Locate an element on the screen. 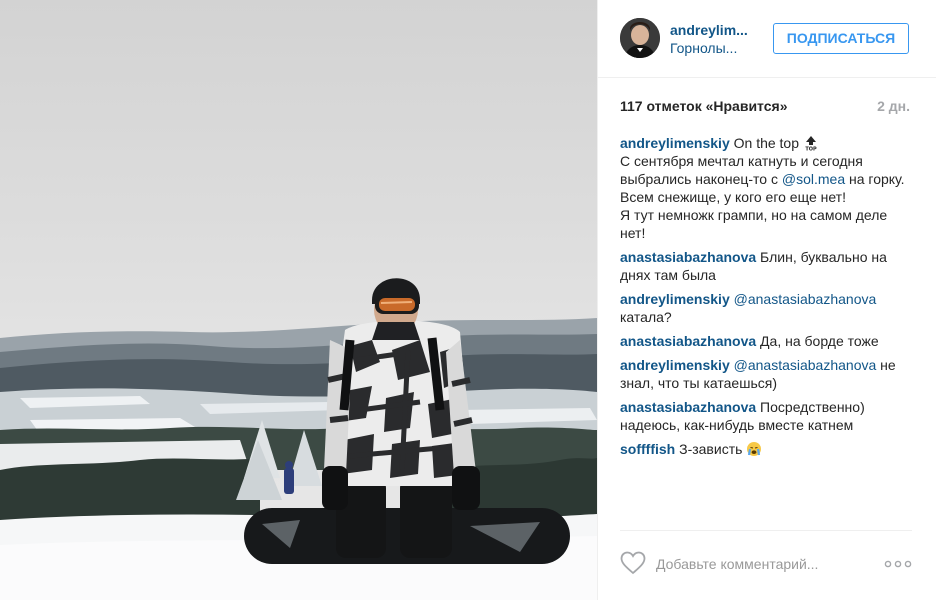  comment-mention: @sol.mea is located at coordinates (813, 179).